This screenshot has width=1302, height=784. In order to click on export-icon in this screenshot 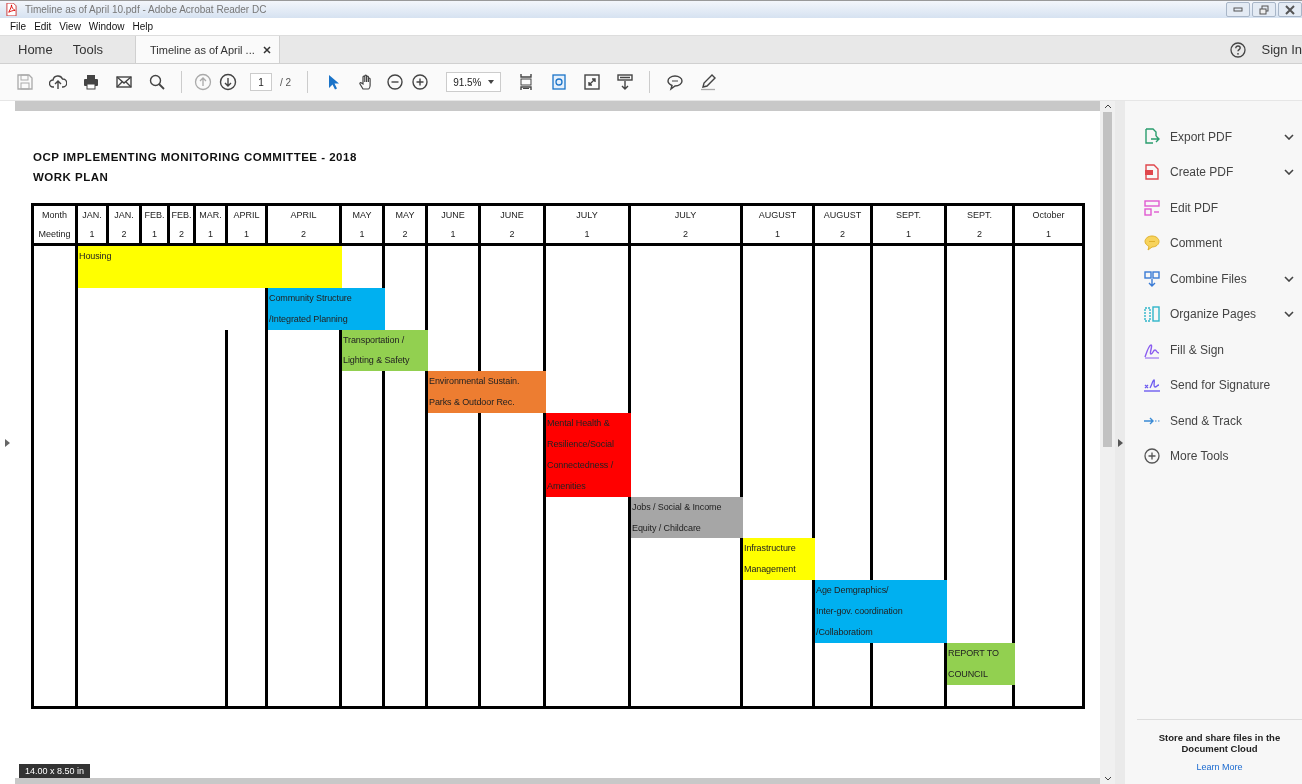, I will do `click(1152, 136)`.